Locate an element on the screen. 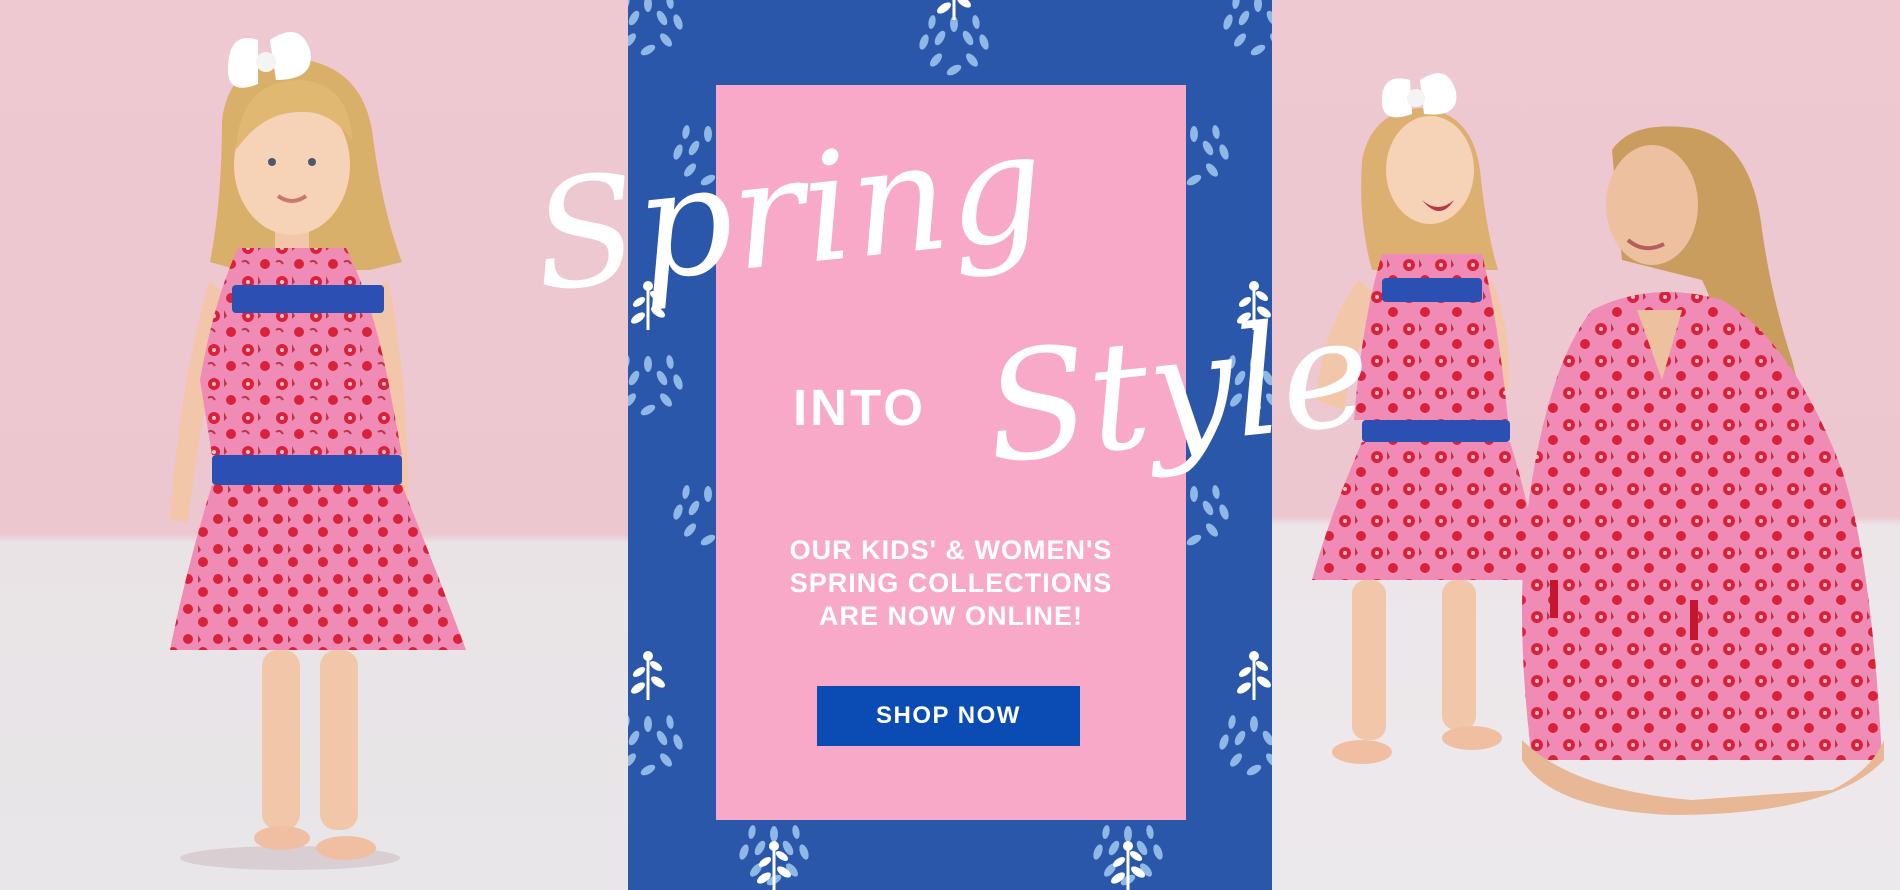  tagline-line-2: SPRING COLLECTIONS is located at coordinates (951, 583).